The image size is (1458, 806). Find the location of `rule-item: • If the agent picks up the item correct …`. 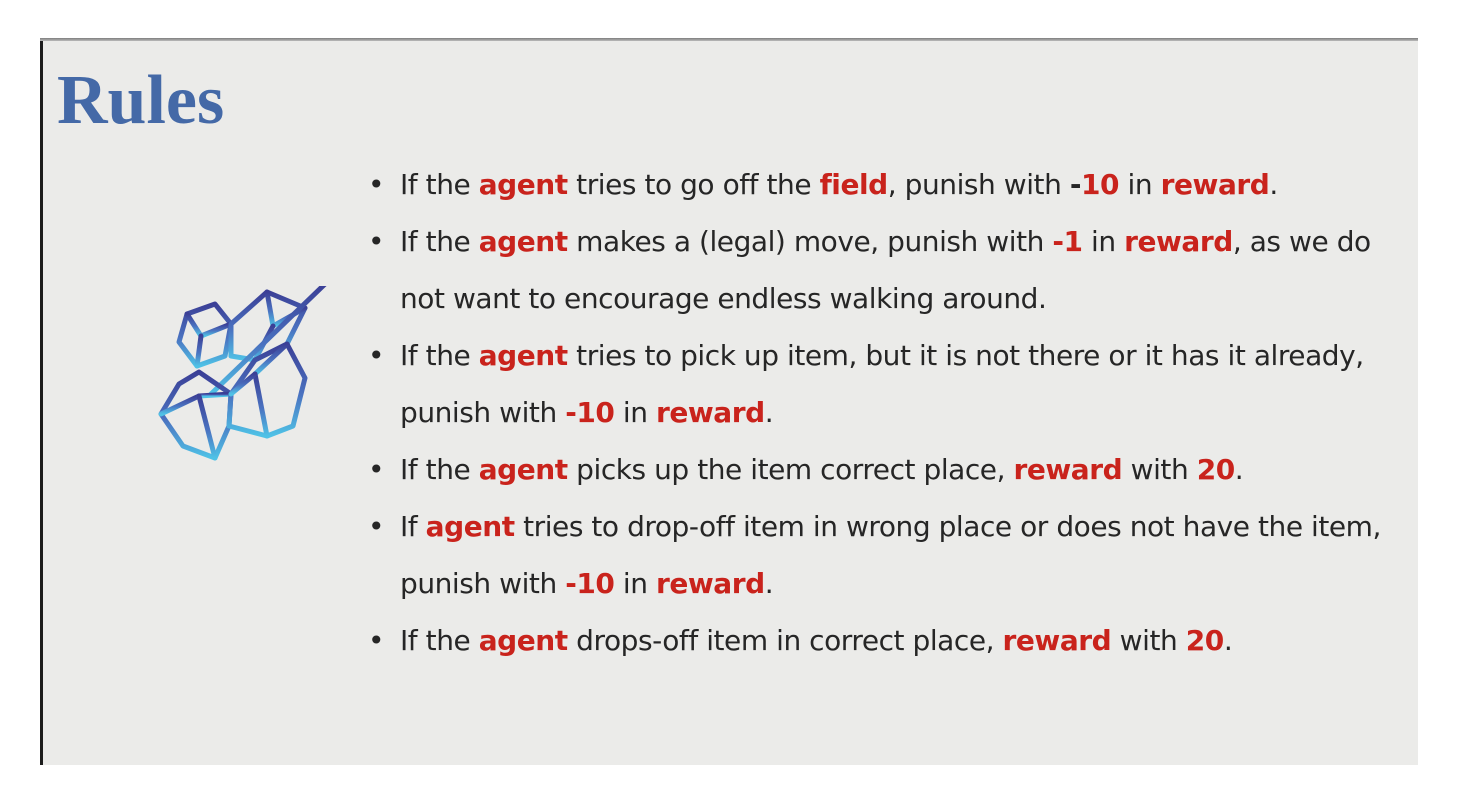

rule-item: • If the agent picks up the item correct … is located at coordinates (880, 469).